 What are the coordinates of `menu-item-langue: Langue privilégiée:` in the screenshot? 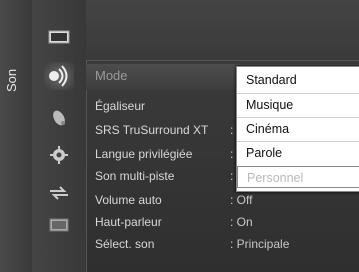 It's located at (164, 154).